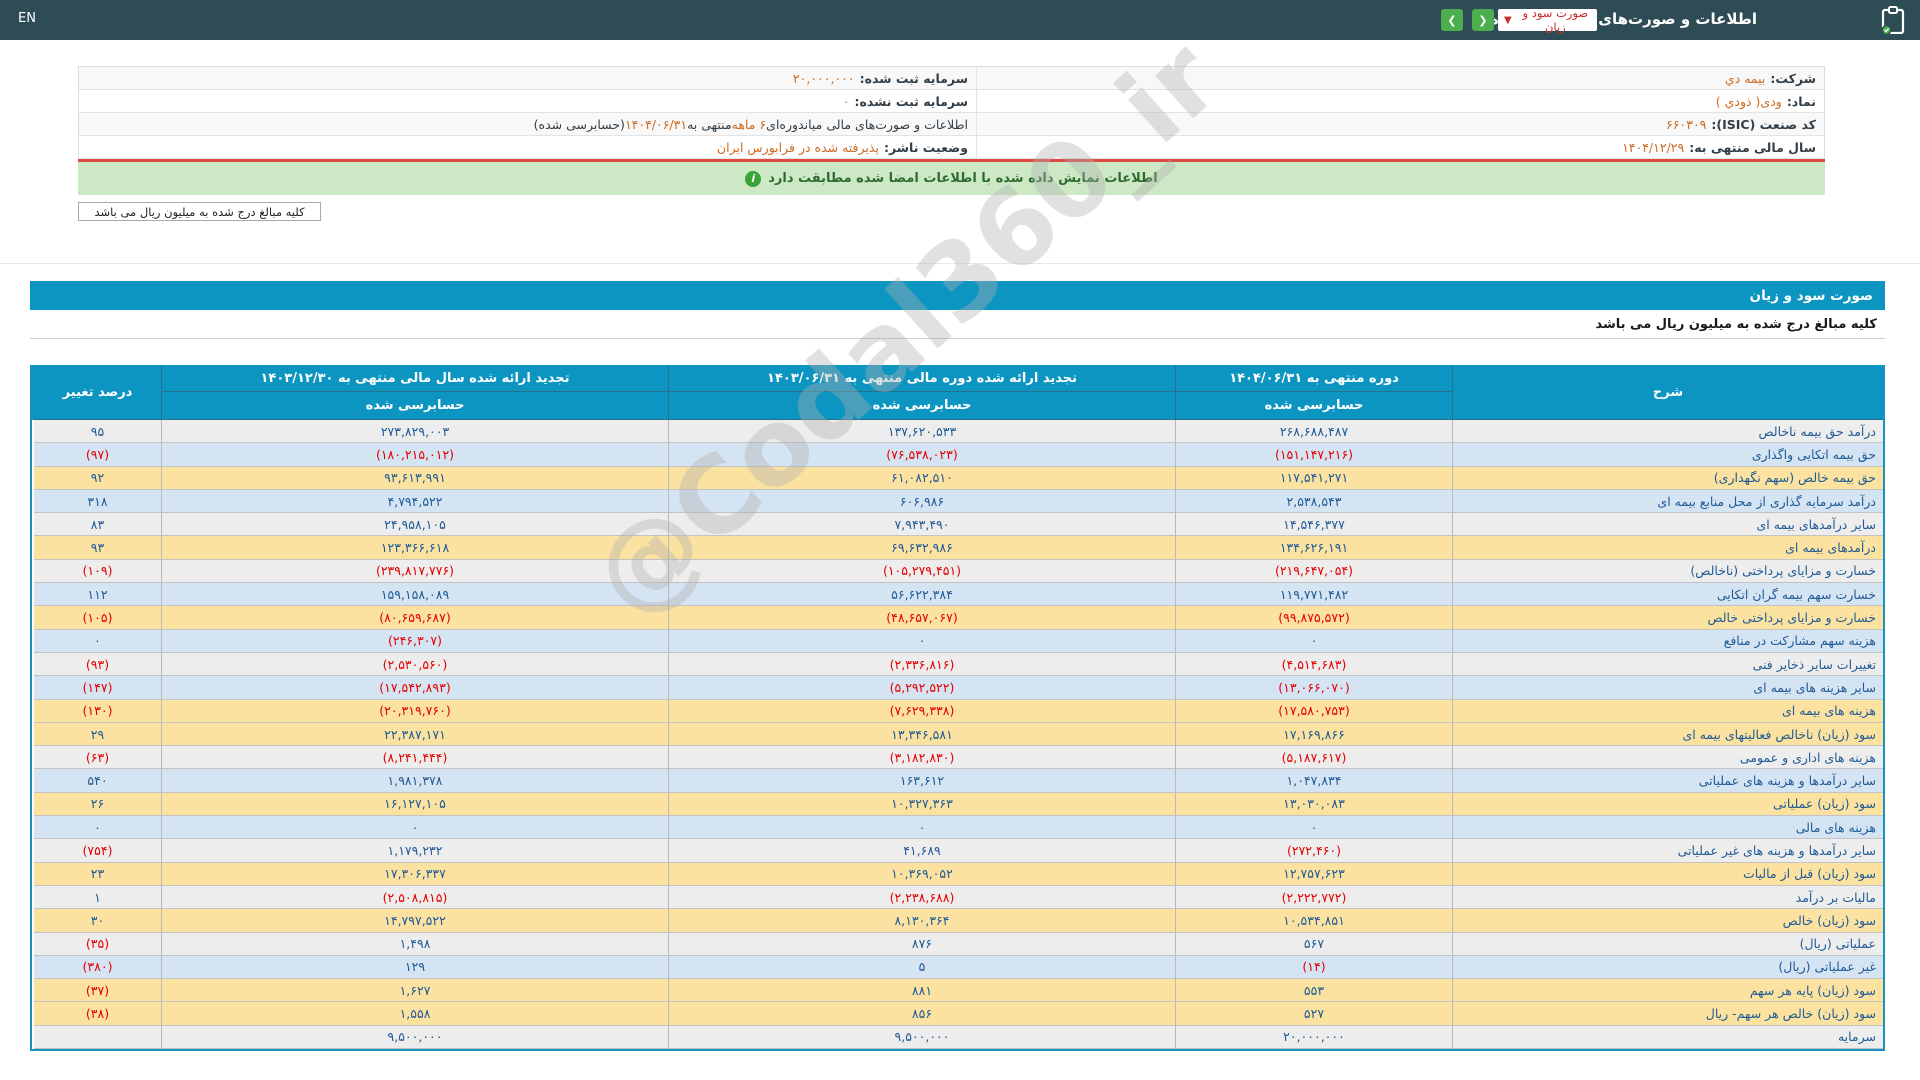 The width and height of the screenshot is (1920, 1080). I want to click on row-label: سایر هزینه های بیمه ای, so click(1668, 688).